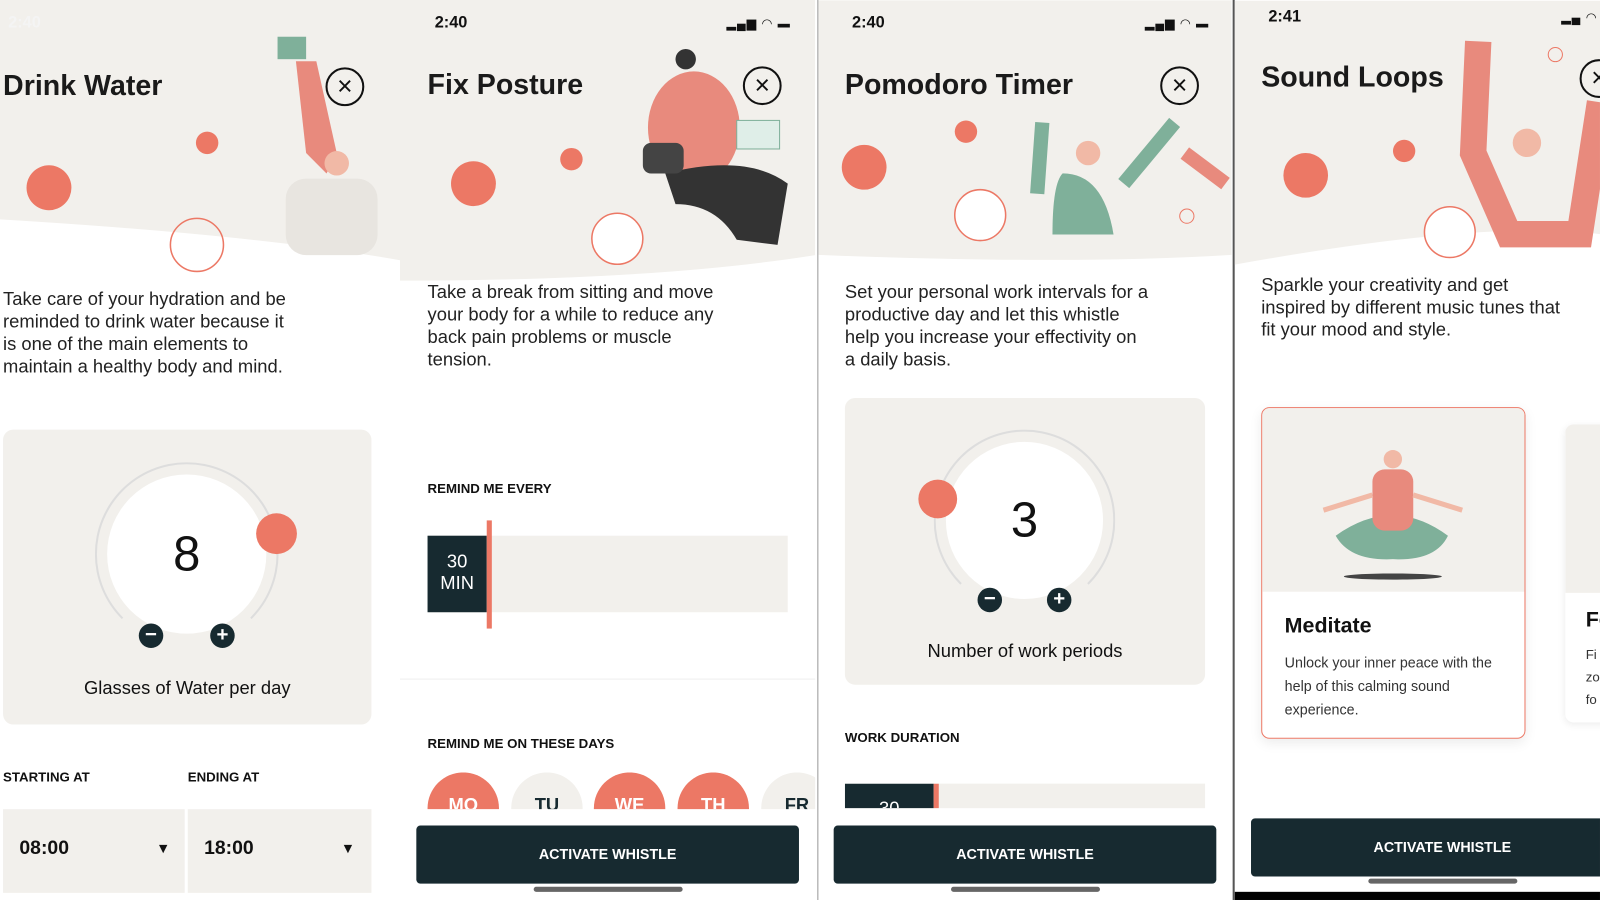 This screenshot has width=1600, height=900. Describe the element at coordinates (1393, 500) in the screenshot. I see `meditate-illustration` at that location.